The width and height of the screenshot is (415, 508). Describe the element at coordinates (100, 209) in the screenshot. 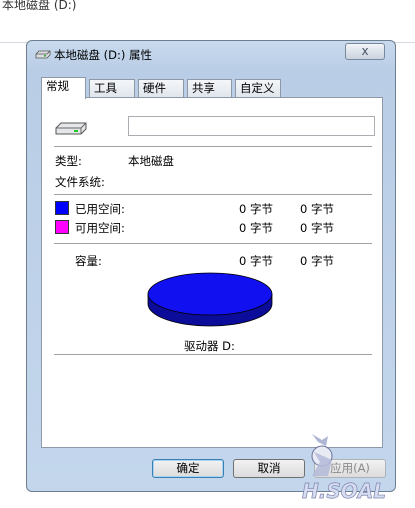

I see `used-space-label: 已用空间:` at that location.